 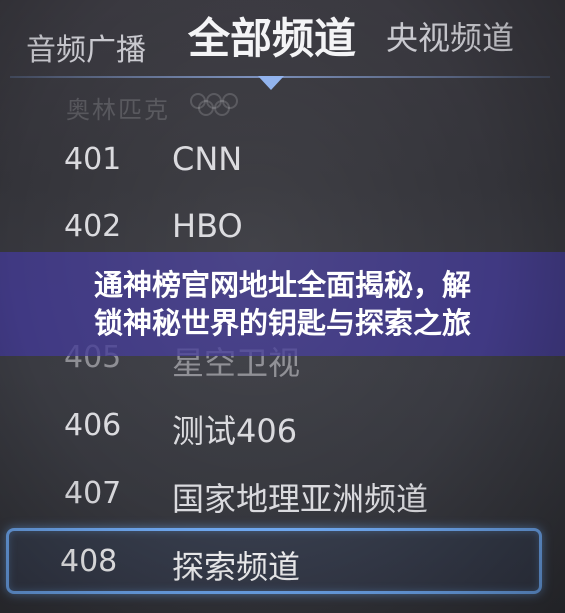 I want to click on channel-number: 401, so click(x=93, y=159).